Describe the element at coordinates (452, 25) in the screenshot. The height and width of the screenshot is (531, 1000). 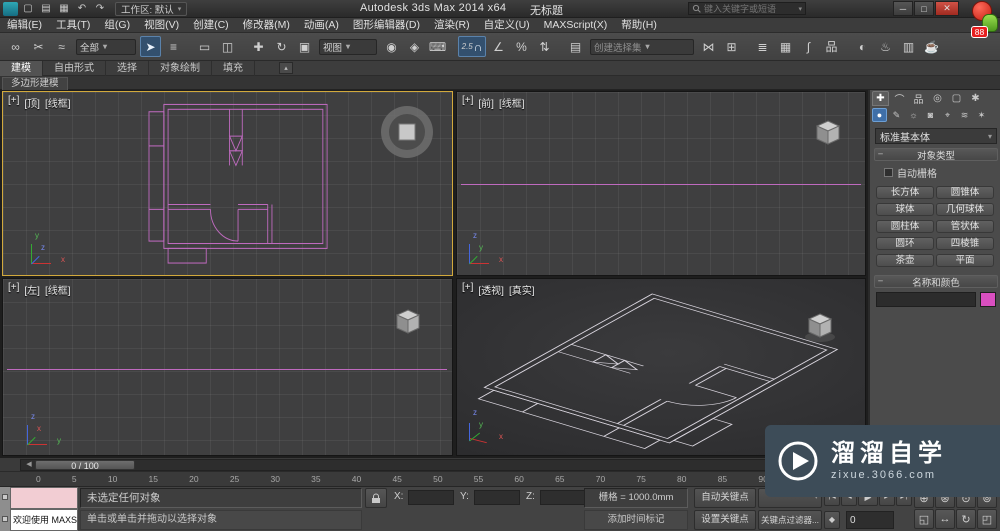
I see `menu-rendering: 渲染(R)` at that location.